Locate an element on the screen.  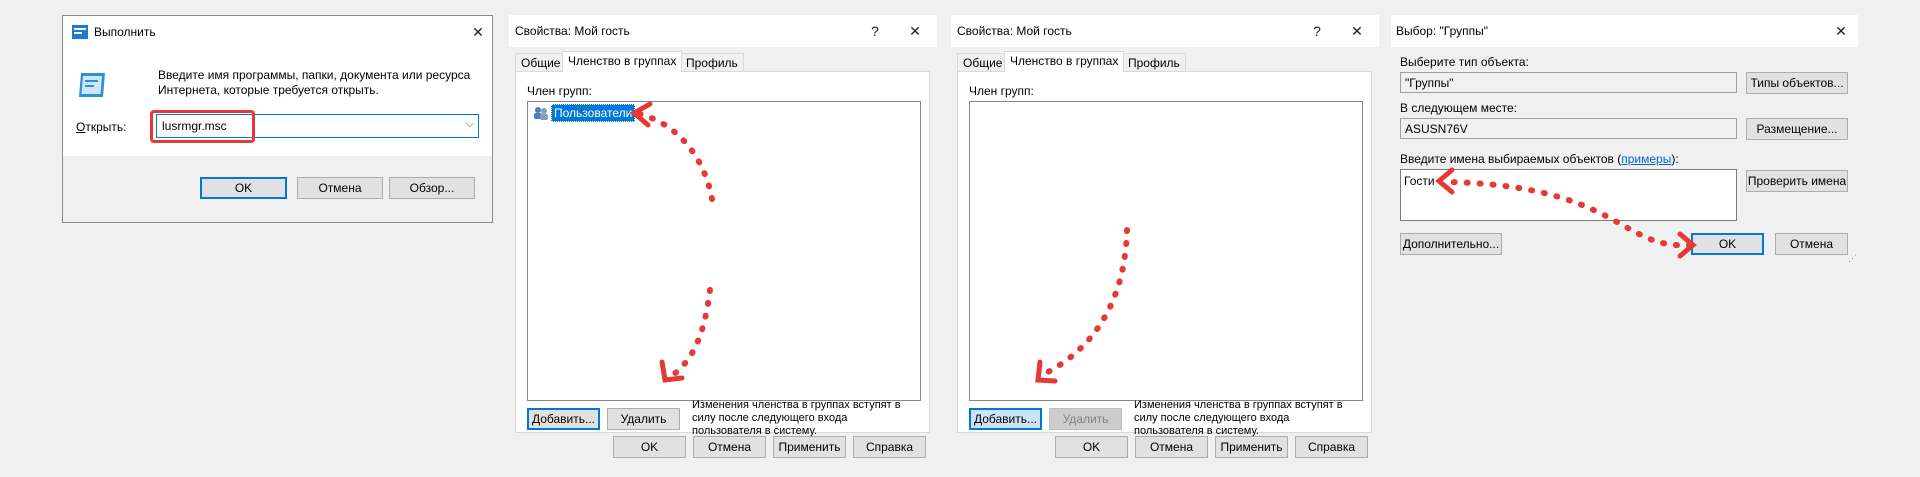
select-title: Выбор: "Группы" is located at coordinates (1442, 31).